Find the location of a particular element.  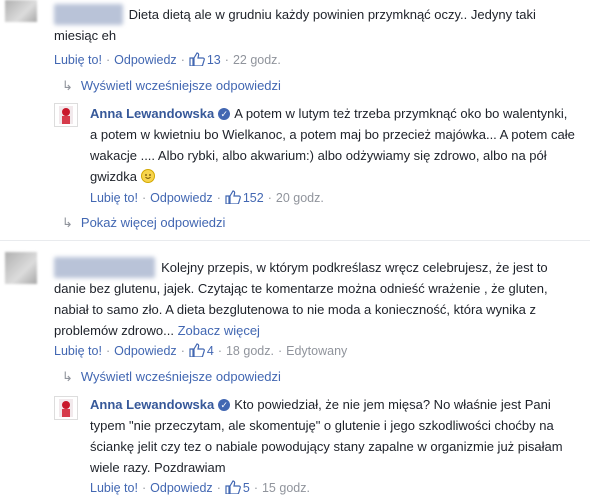

comment-2-time: 18 godz. is located at coordinates (250, 351).